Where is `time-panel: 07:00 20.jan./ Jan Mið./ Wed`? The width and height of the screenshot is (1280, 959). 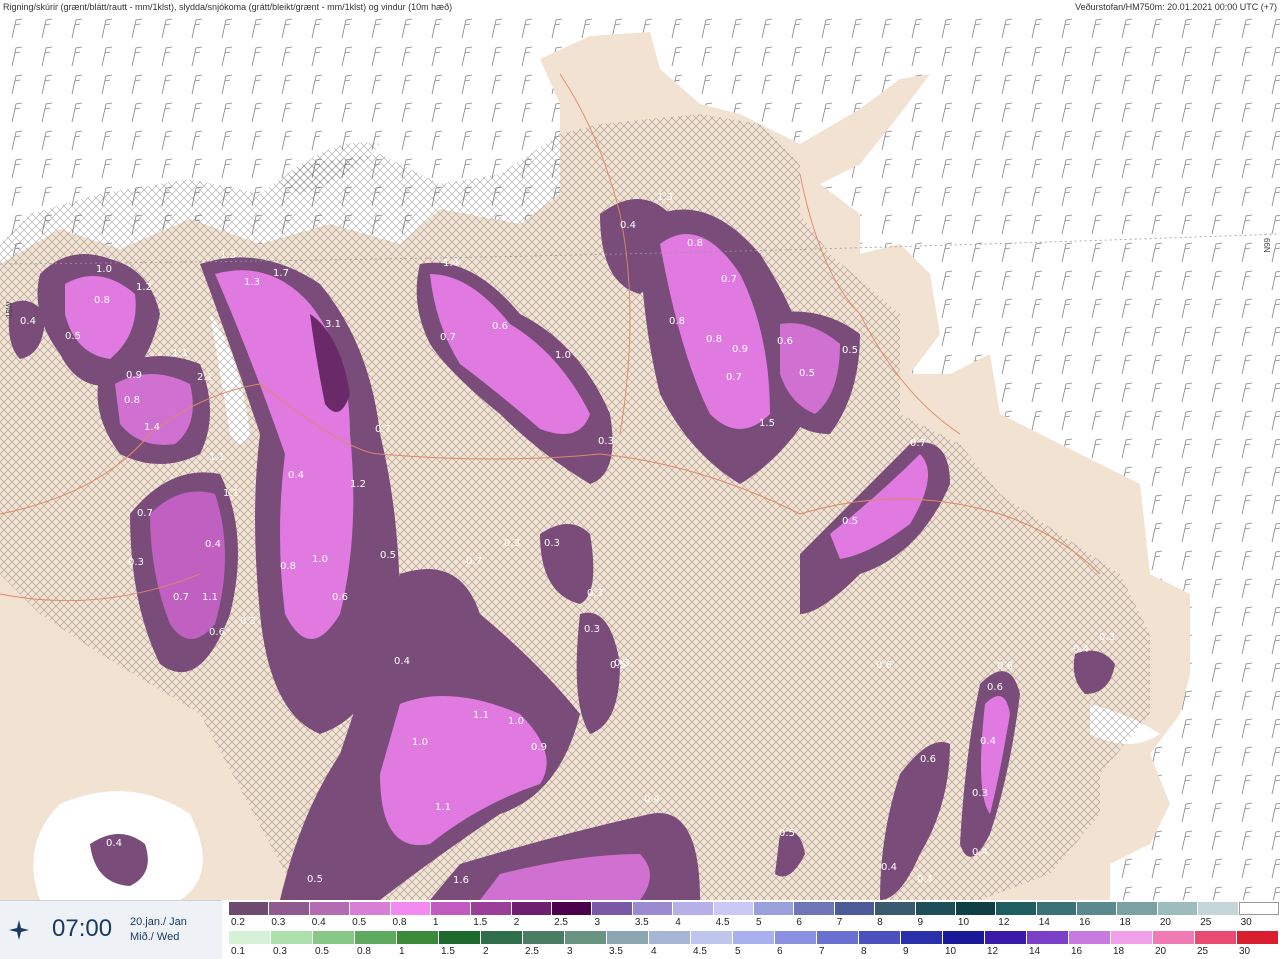
time-panel: 07:00 20.jan./ Jan Mið./ Wed is located at coordinates (111, 929).